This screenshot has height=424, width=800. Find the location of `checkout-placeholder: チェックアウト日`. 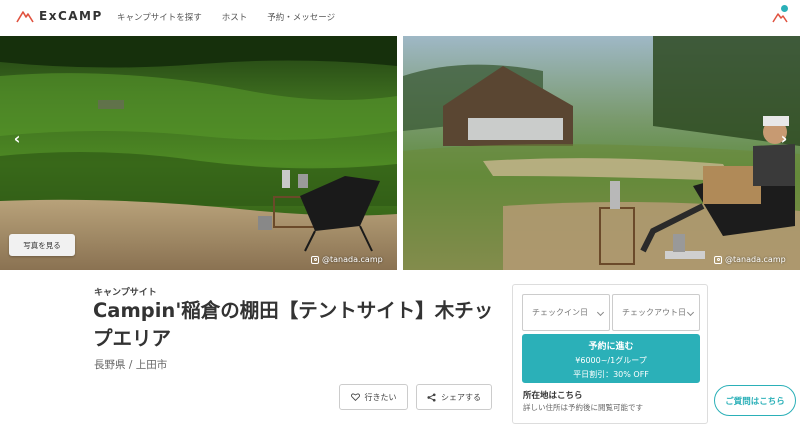

checkout-placeholder: チェックアウト日 is located at coordinates (654, 312).